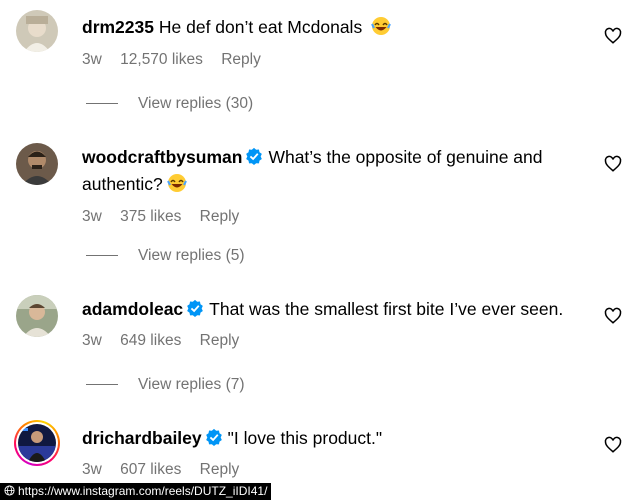 The width and height of the screenshot is (634, 500). What do you see at coordinates (305, 438) in the screenshot?
I see `comment-text: "I love this product."` at bounding box center [305, 438].